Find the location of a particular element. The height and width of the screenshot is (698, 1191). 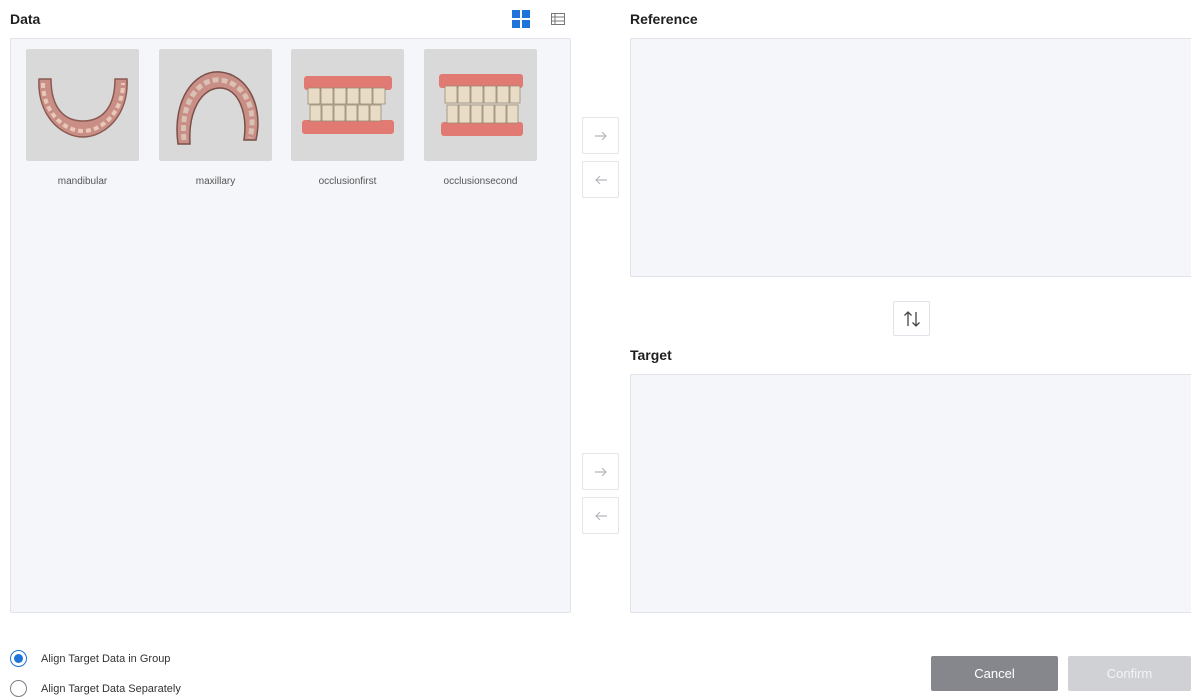

list-view-toggle is located at coordinates (558, 19).